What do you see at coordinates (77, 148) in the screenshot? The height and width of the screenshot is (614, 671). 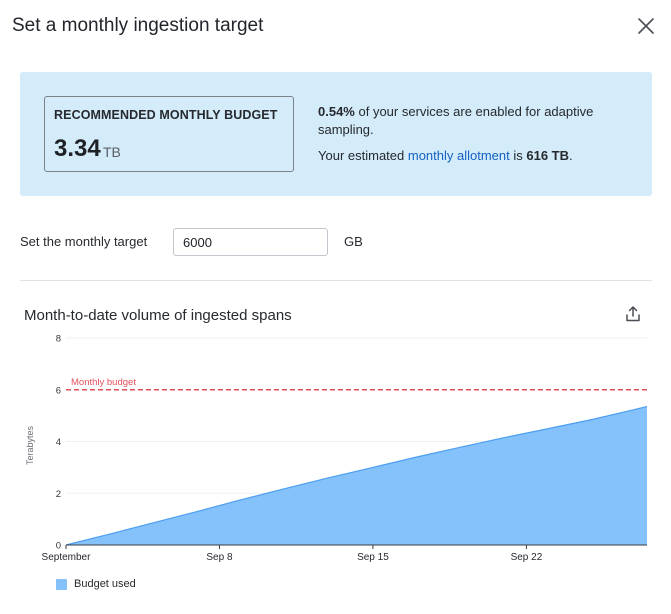 I see `recommended-budget-value: 3.34` at bounding box center [77, 148].